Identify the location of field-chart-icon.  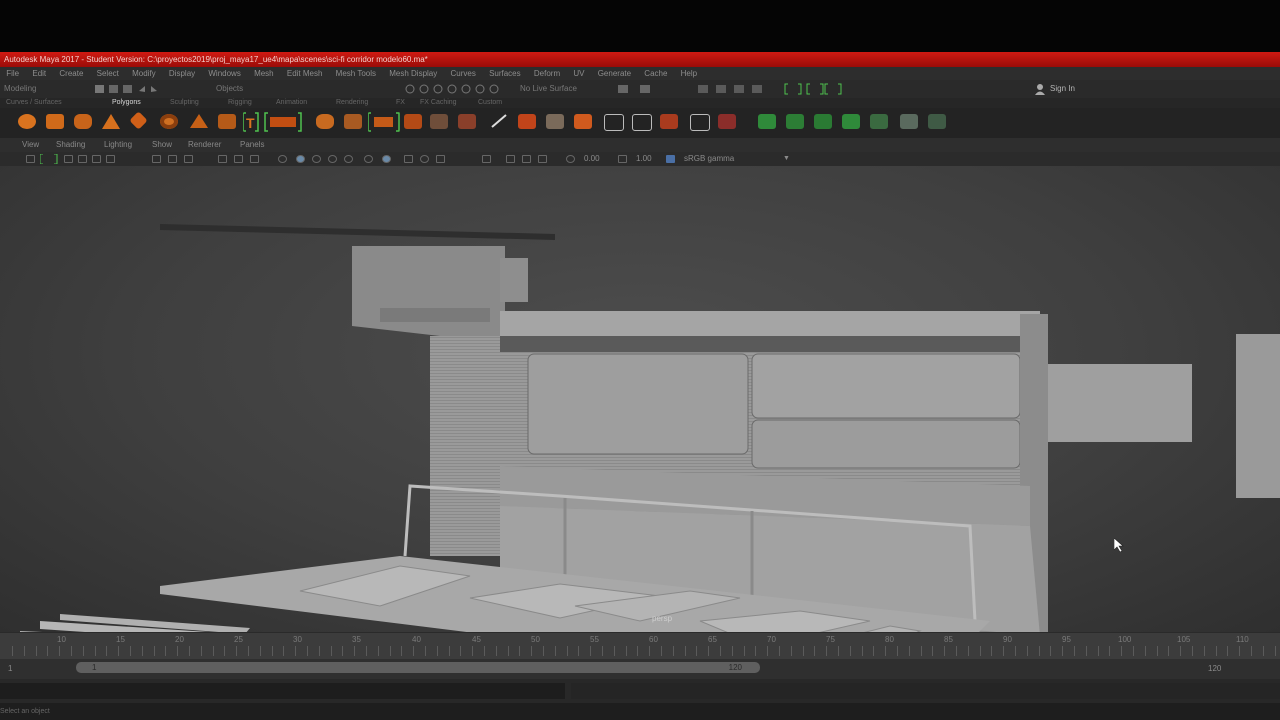
(238, 159).